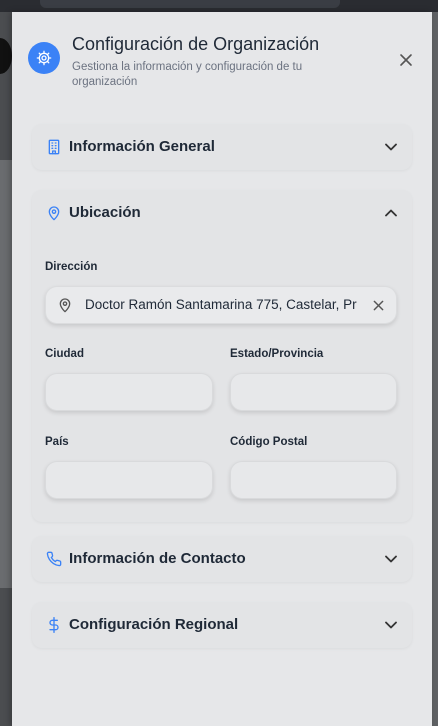  I want to click on section-contact-toggle: Información de Contacto, so click(222, 559).